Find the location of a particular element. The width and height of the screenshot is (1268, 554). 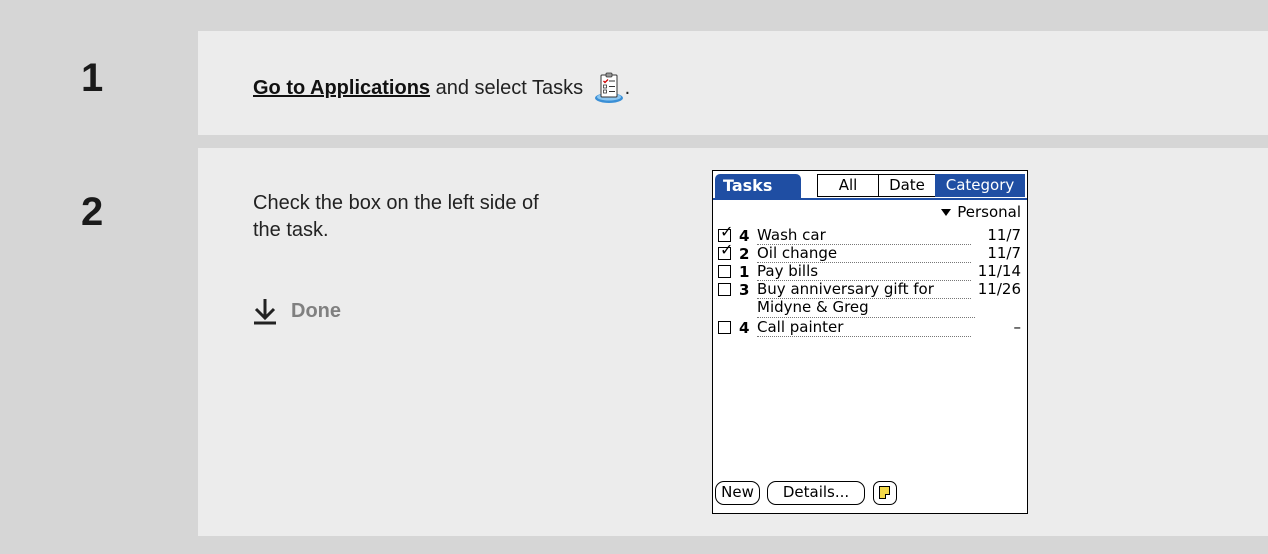

task-row: 4 Call painter – is located at coordinates (869, 328).